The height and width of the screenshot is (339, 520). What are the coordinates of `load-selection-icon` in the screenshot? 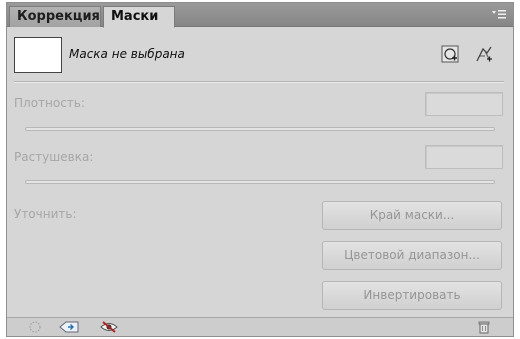 It's located at (35, 327).